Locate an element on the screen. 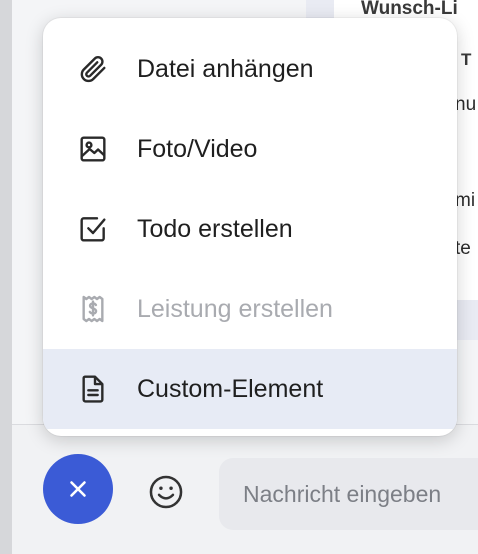 The width and height of the screenshot is (478, 554). menu-item-label: Foto/Video is located at coordinates (197, 148).